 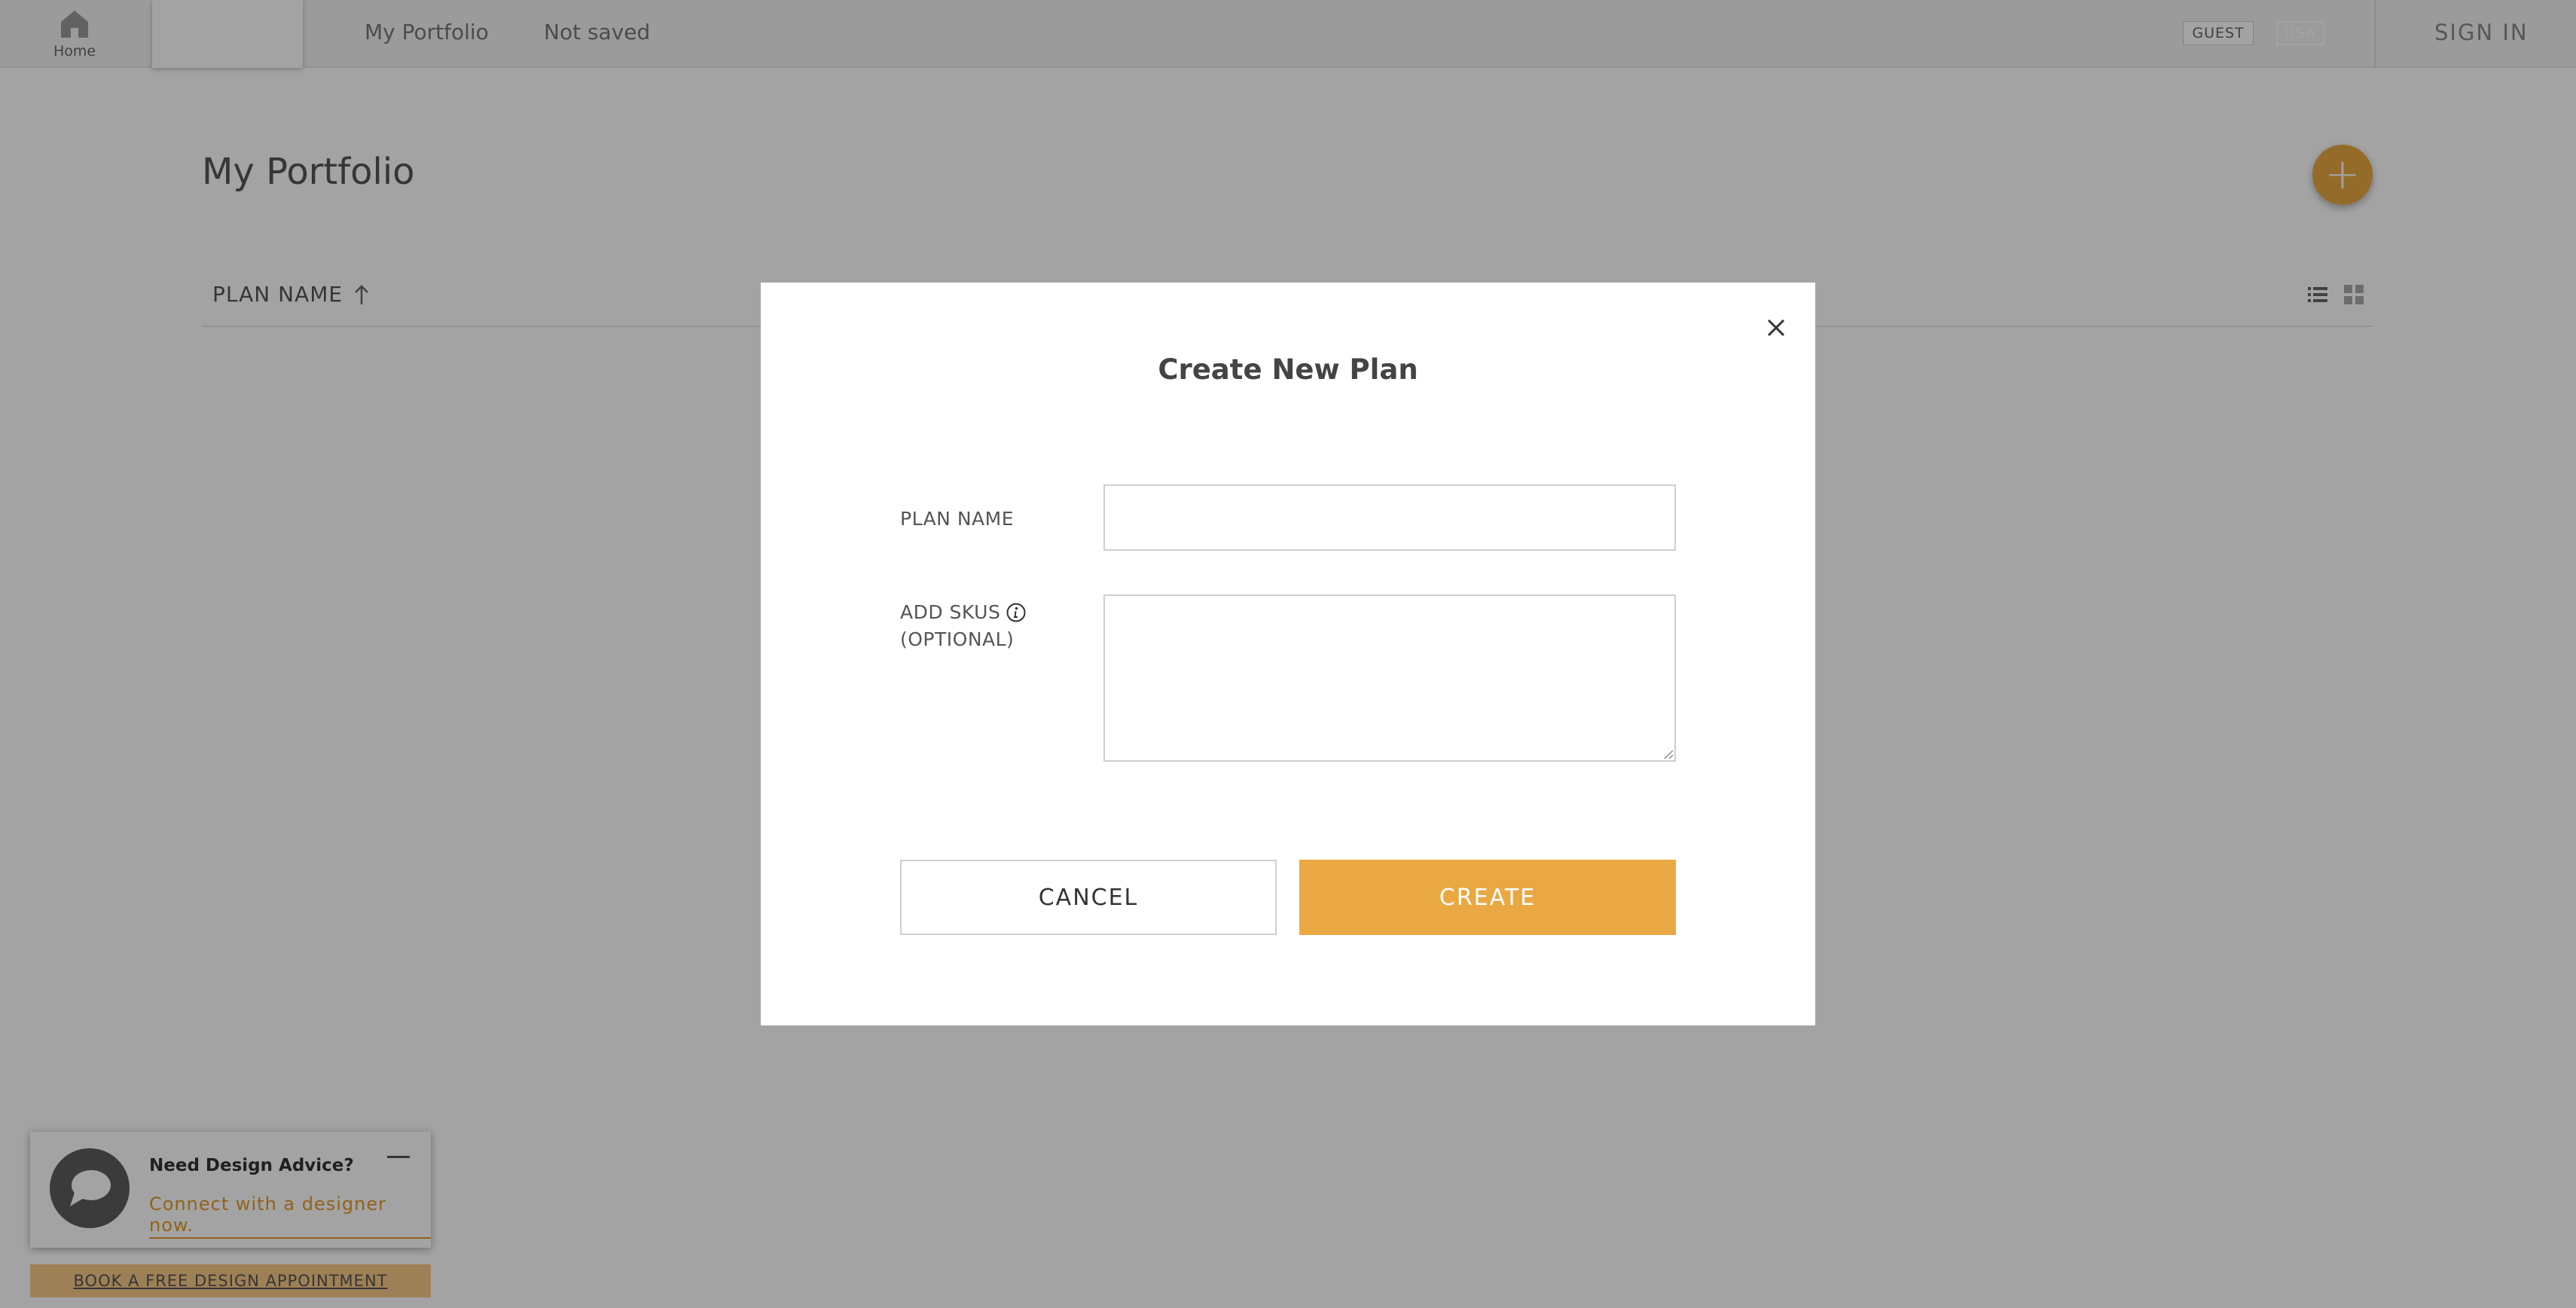 I want to click on skus-textarea, so click(x=1390, y=678).